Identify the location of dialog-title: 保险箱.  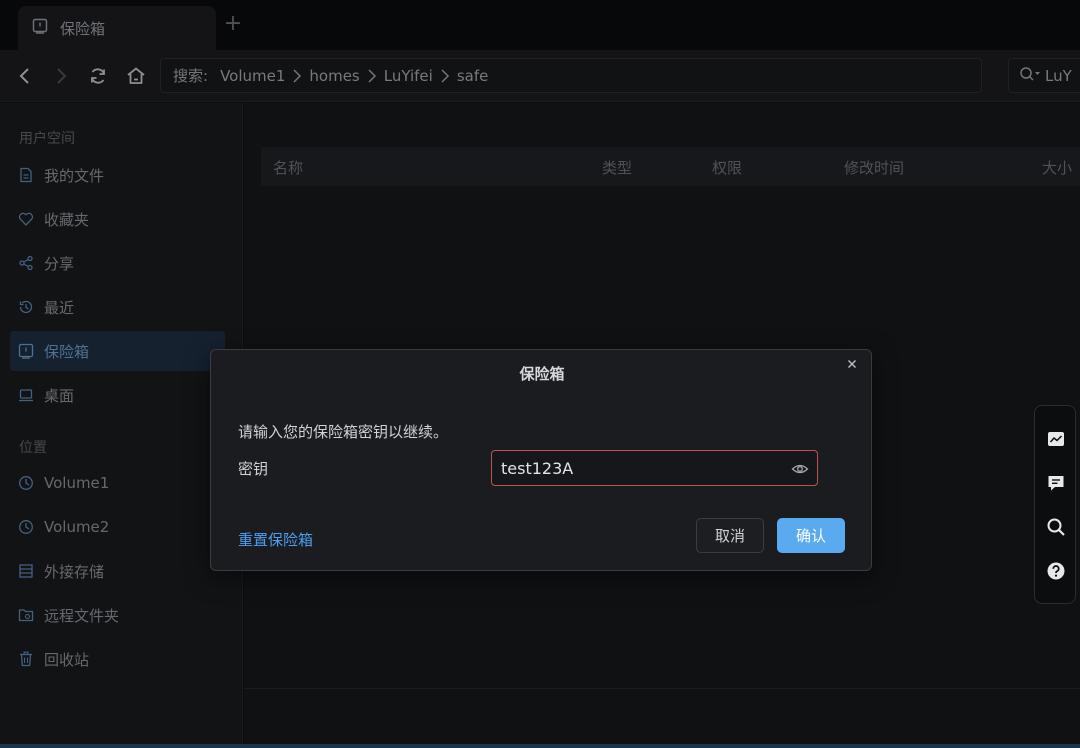
(542, 374).